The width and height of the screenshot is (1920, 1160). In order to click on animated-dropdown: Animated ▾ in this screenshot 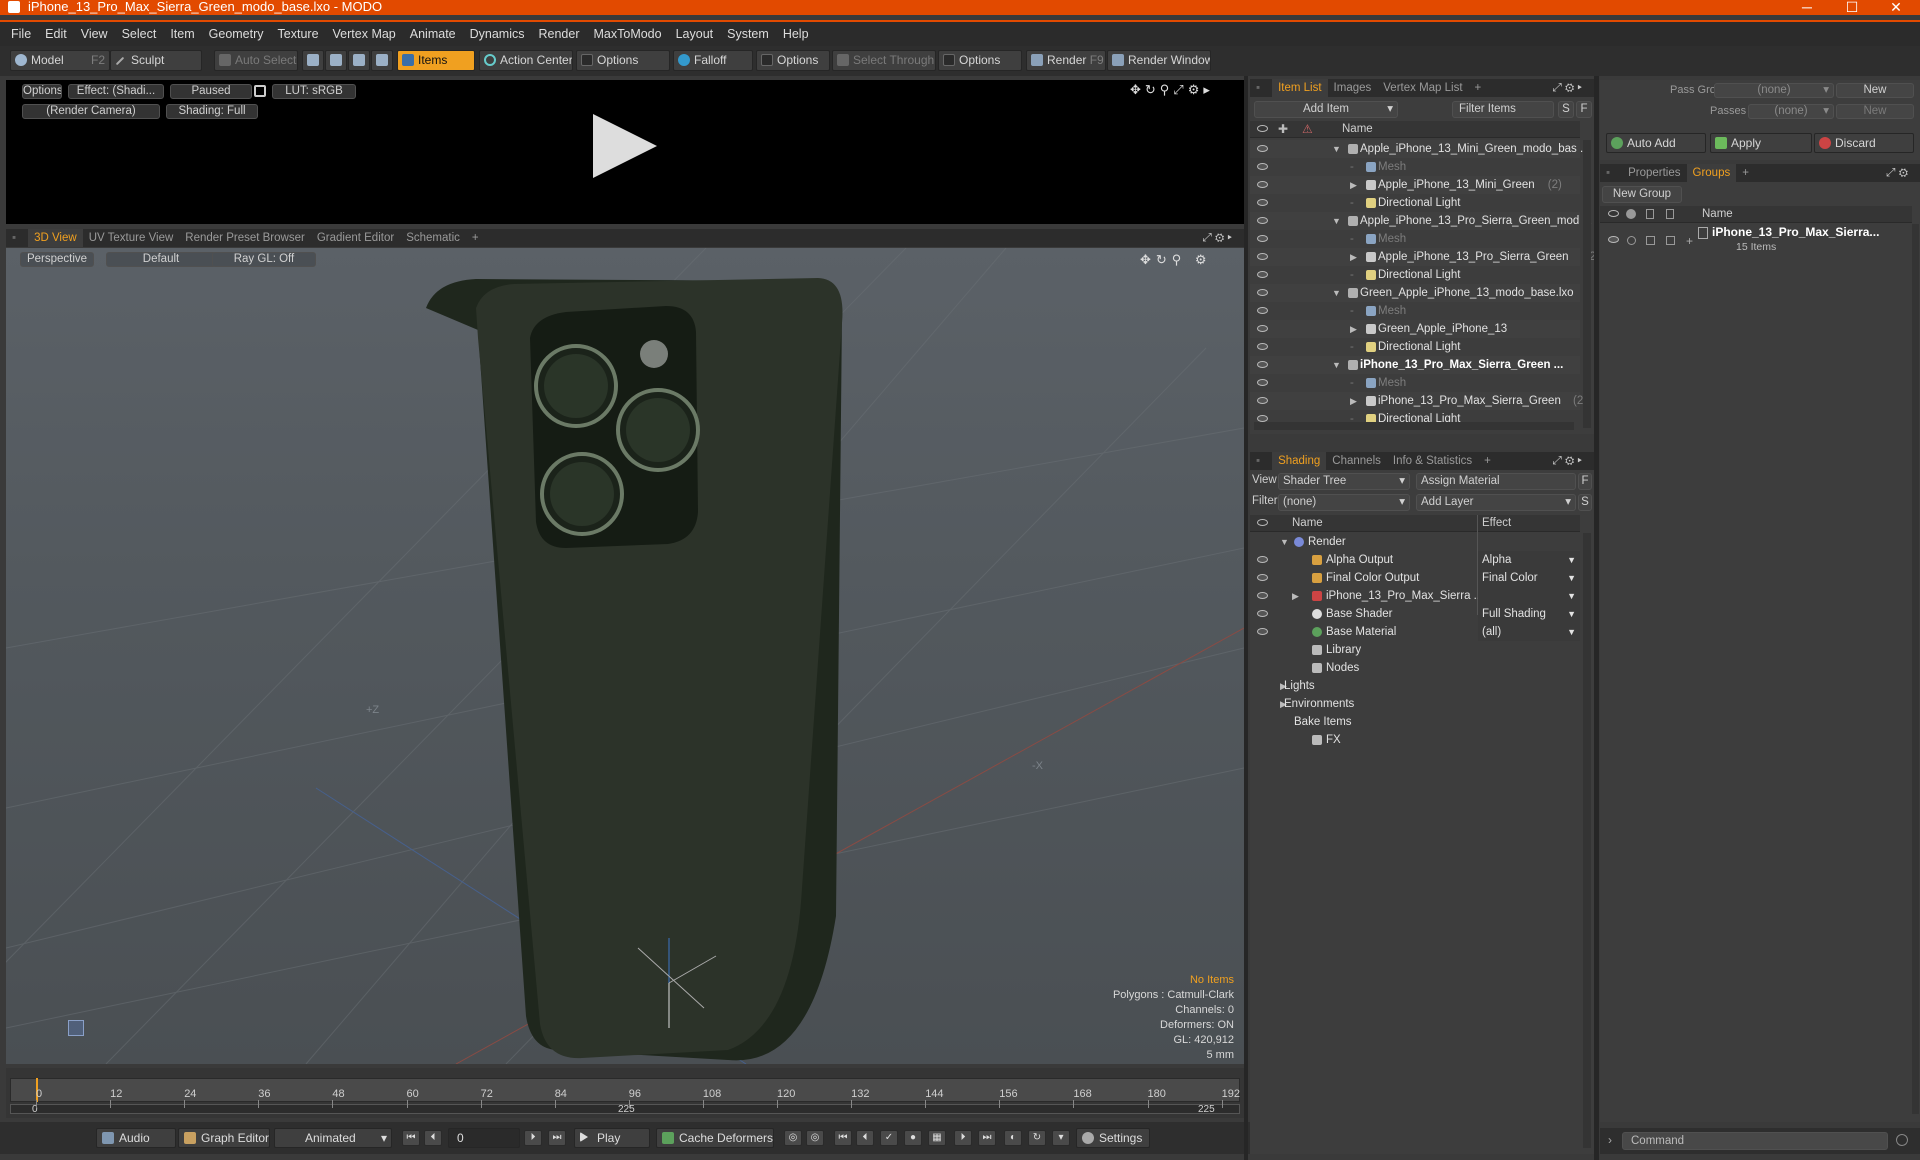, I will do `click(333, 1138)`.